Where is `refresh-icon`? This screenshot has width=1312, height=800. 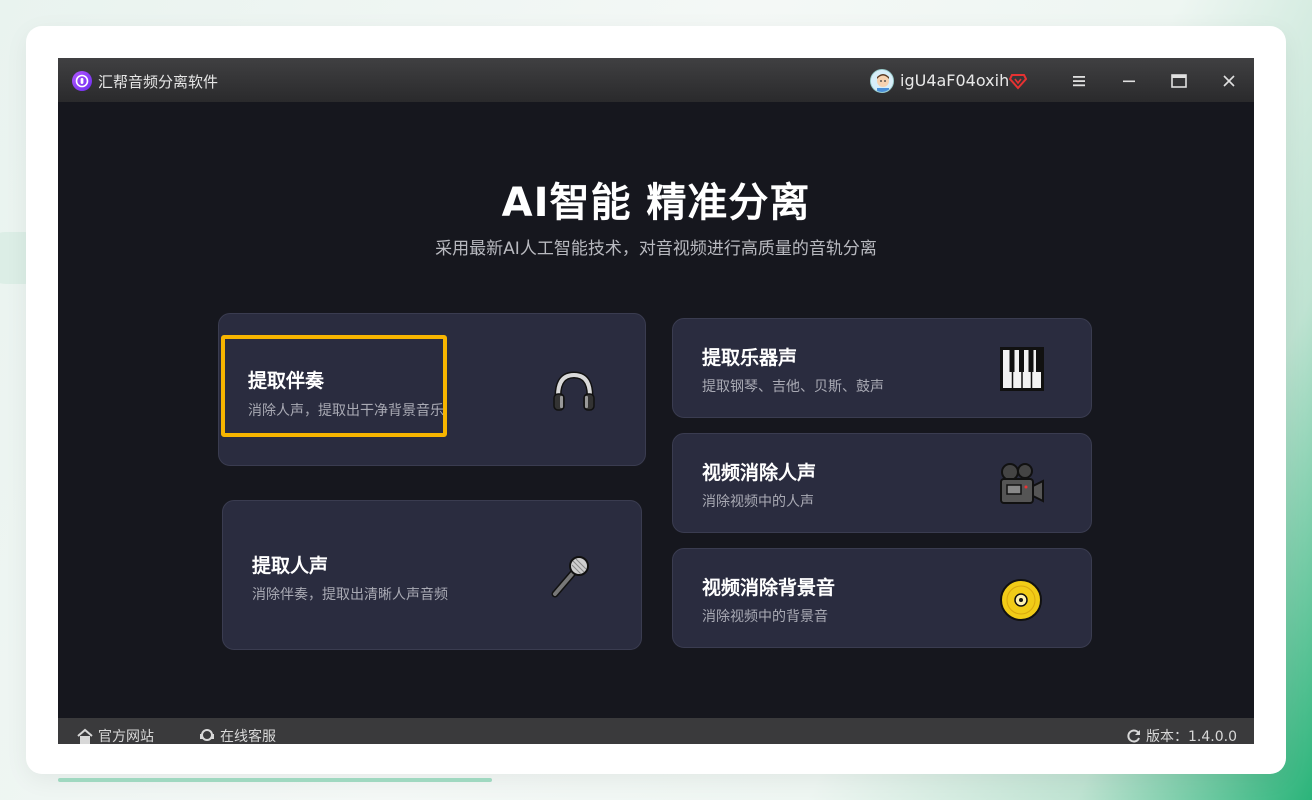
refresh-icon is located at coordinates (1133, 736).